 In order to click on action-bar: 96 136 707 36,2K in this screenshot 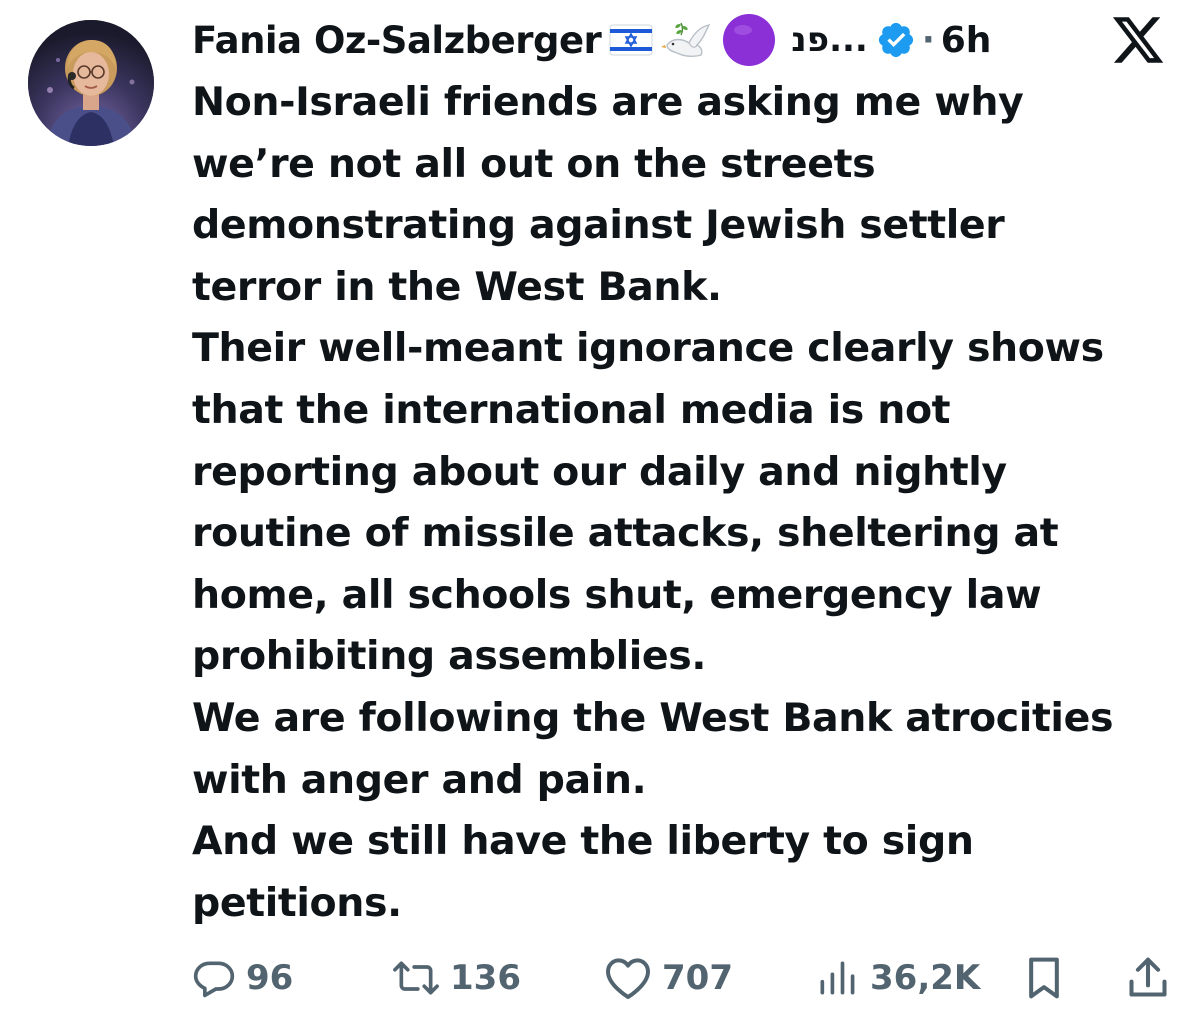, I will do `click(684, 978)`.